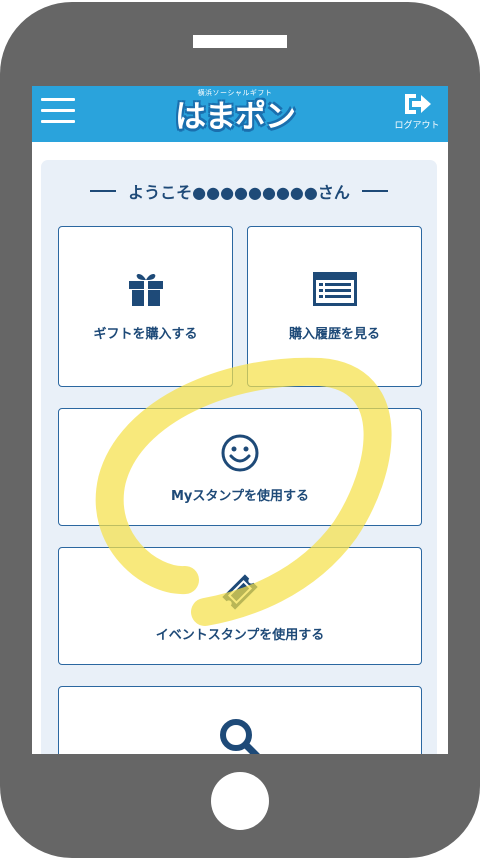 This screenshot has width=480, height=858. I want to click on use-my-stamp-button: Myスタンプを使用する, so click(240, 467).